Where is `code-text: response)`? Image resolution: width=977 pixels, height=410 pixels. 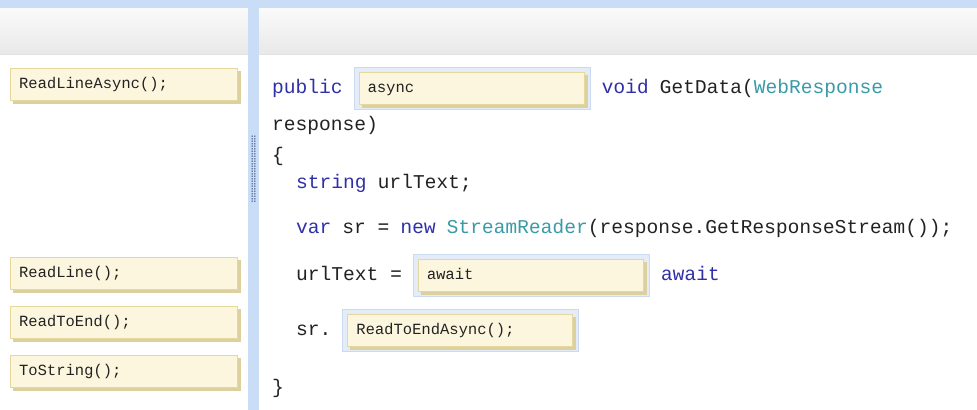 code-text: response) is located at coordinates (325, 125).